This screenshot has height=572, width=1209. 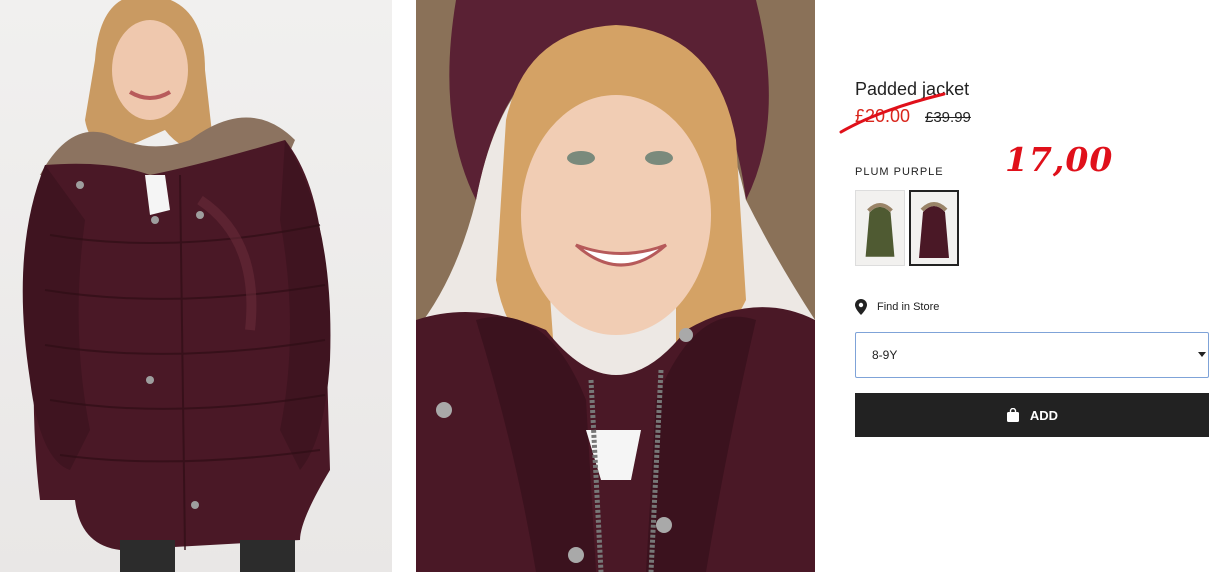 I want to click on original-price: £39.99, so click(x=948, y=117).